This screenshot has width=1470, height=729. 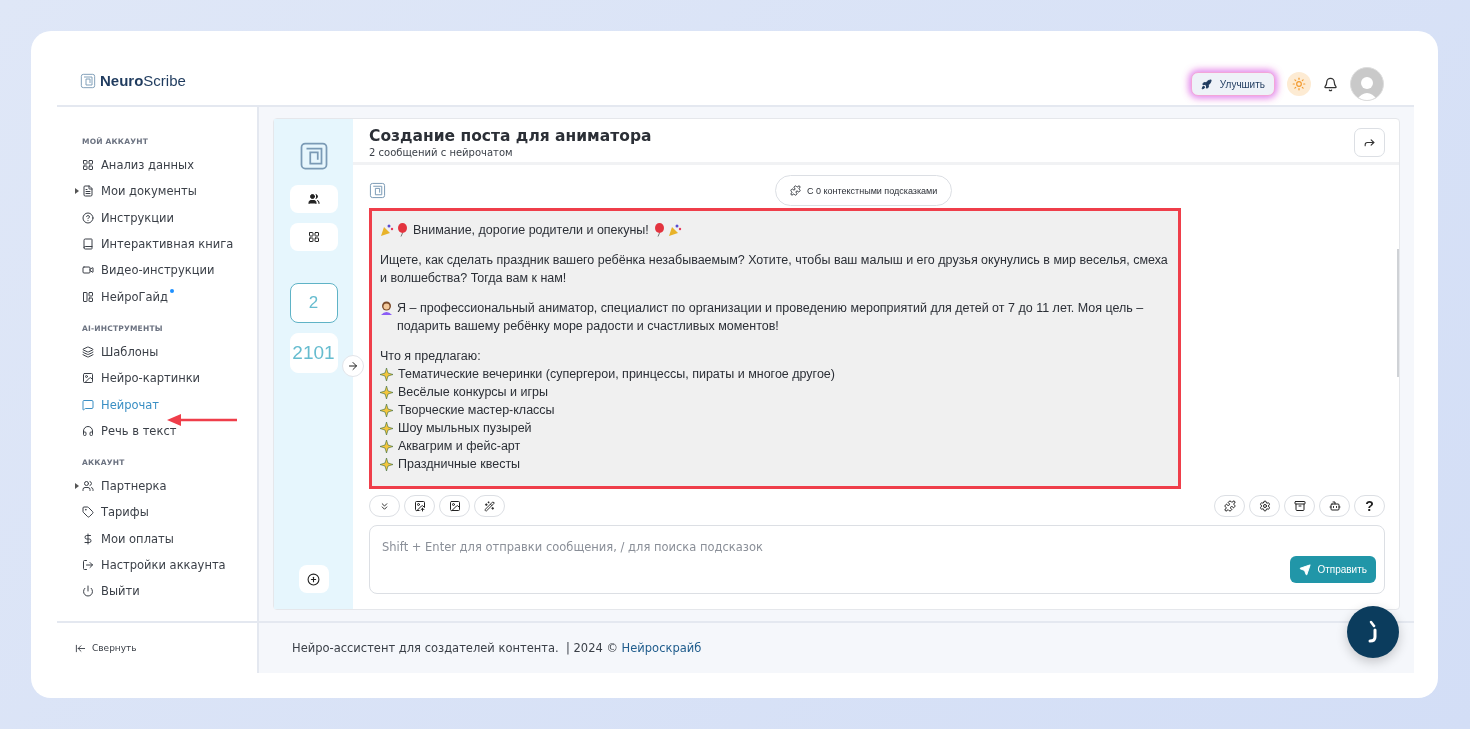 What do you see at coordinates (430, 356) in the screenshot?
I see `message-text: Что я предлагаю:` at bounding box center [430, 356].